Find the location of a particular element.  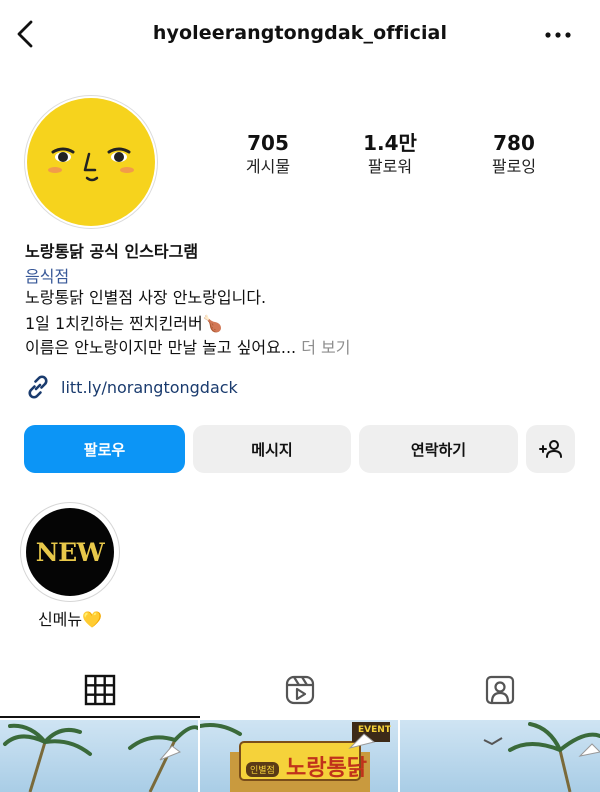

following-count-label: 팔로잉 is located at coordinates (514, 166).